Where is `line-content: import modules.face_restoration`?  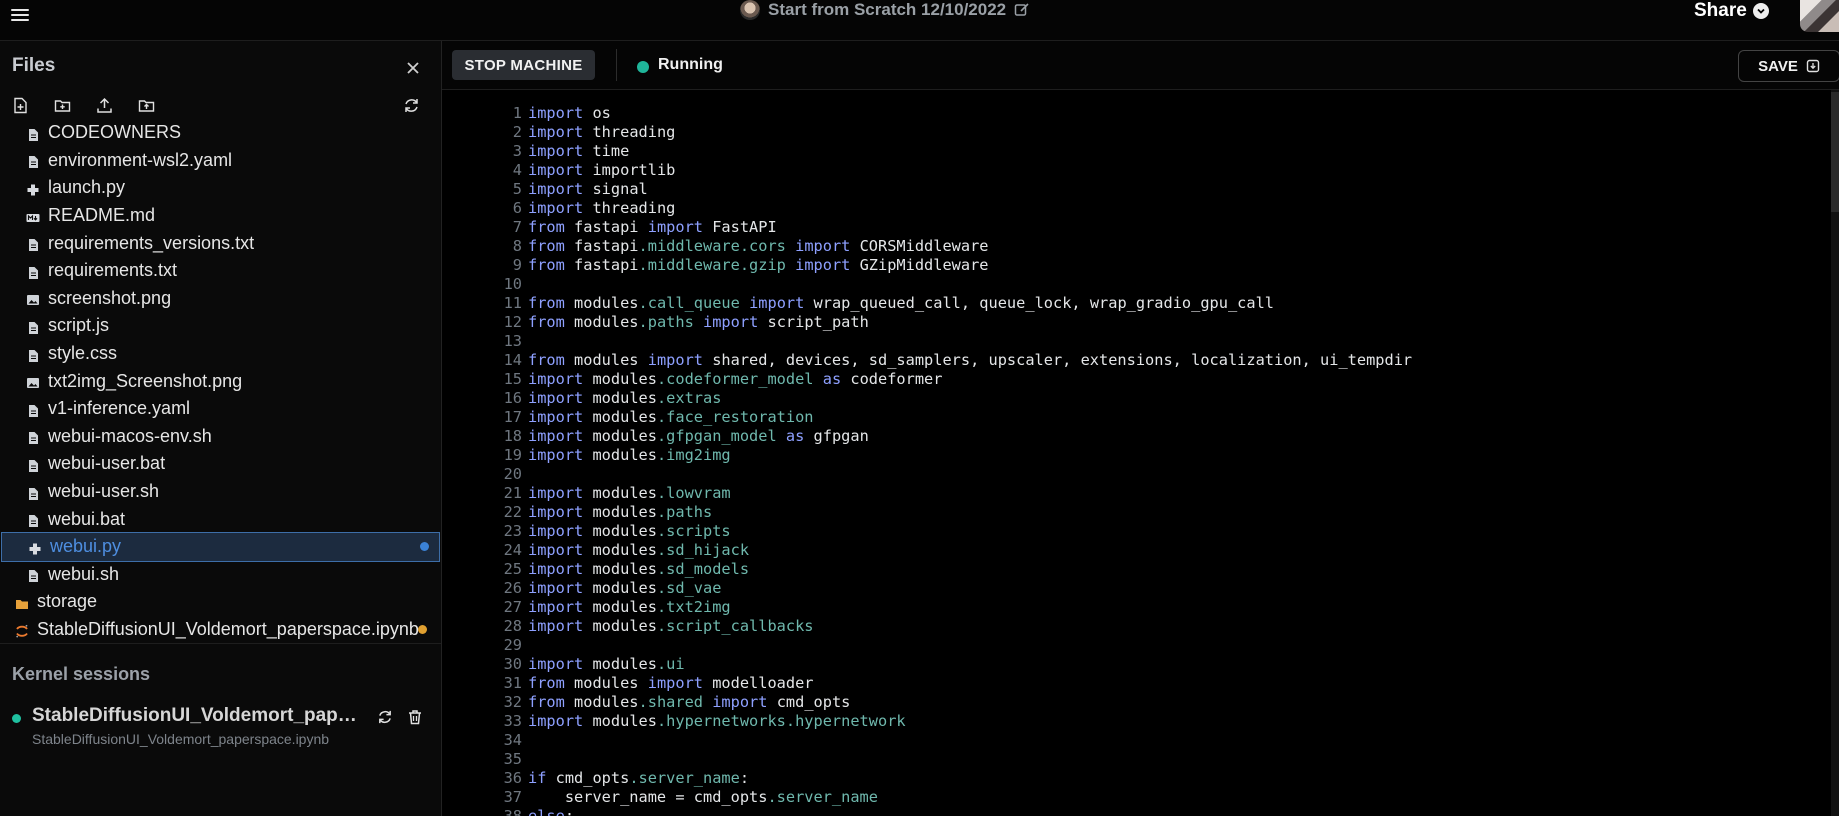 line-content: import modules.face_restoration is located at coordinates (671, 417).